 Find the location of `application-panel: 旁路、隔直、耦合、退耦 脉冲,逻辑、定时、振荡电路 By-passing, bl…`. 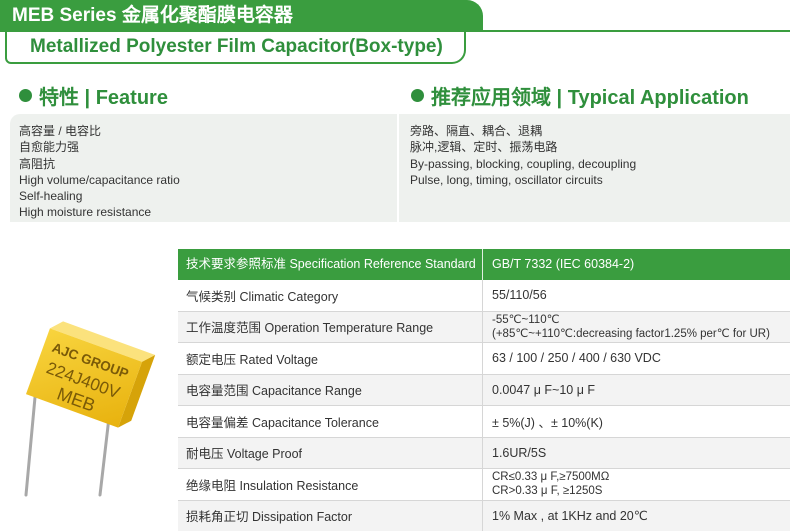

application-panel: 旁路、隔直、耦合、退耦 脉冲,逻辑、定时、振荡电路 By-passing, bl… is located at coordinates (594, 168).